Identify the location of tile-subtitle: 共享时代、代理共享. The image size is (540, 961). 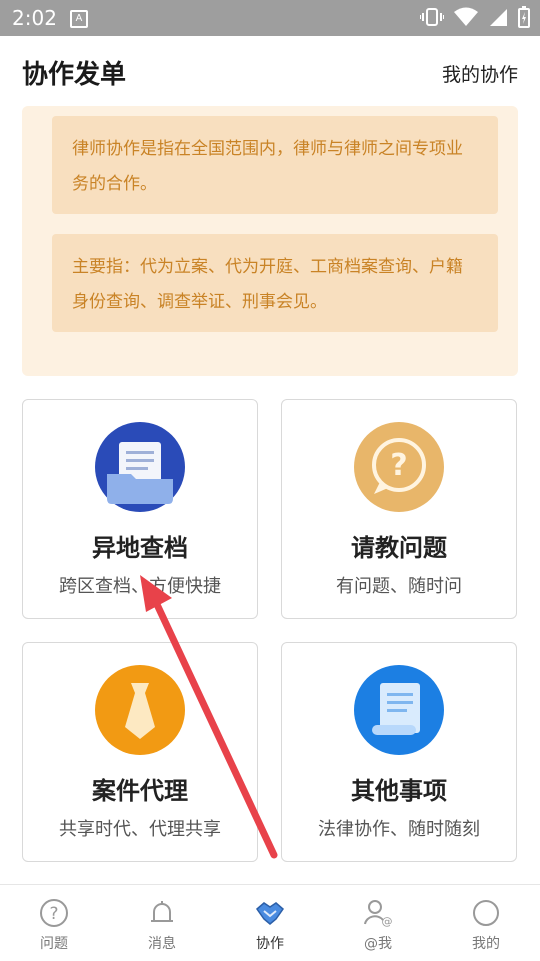
(140, 829).